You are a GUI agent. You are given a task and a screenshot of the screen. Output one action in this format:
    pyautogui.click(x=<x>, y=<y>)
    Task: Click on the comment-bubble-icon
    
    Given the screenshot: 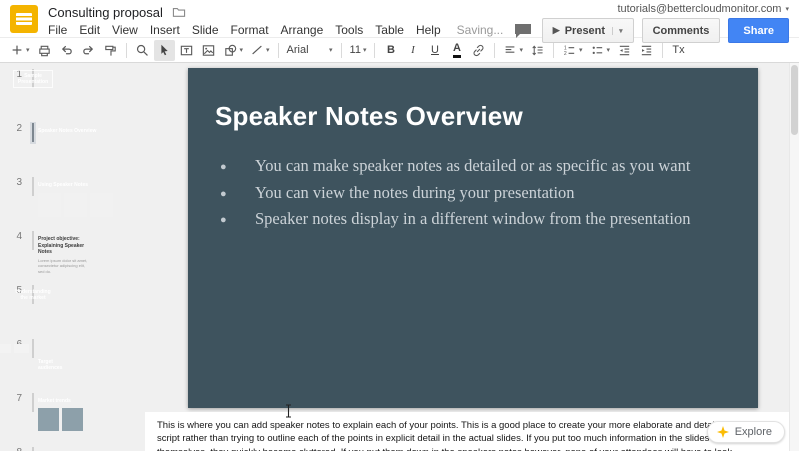 What is the action you would take?
    pyautogui.click(x=523, y=31)
    